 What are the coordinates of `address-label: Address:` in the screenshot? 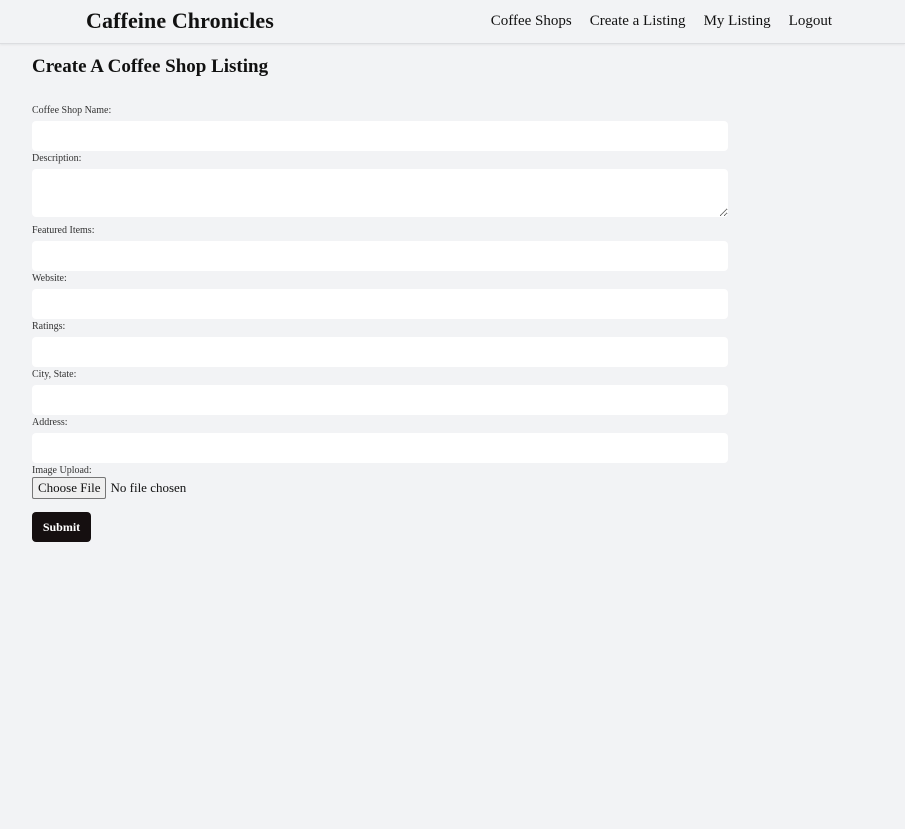 It's located at (50, 422).